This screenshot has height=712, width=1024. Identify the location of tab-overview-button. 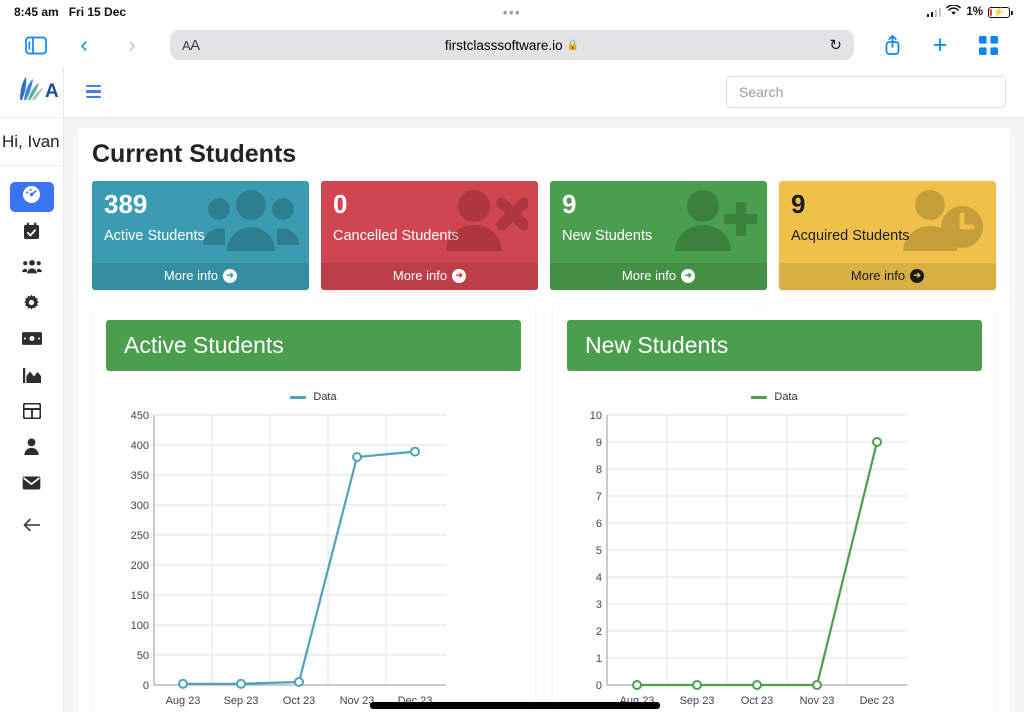
(988, 45).